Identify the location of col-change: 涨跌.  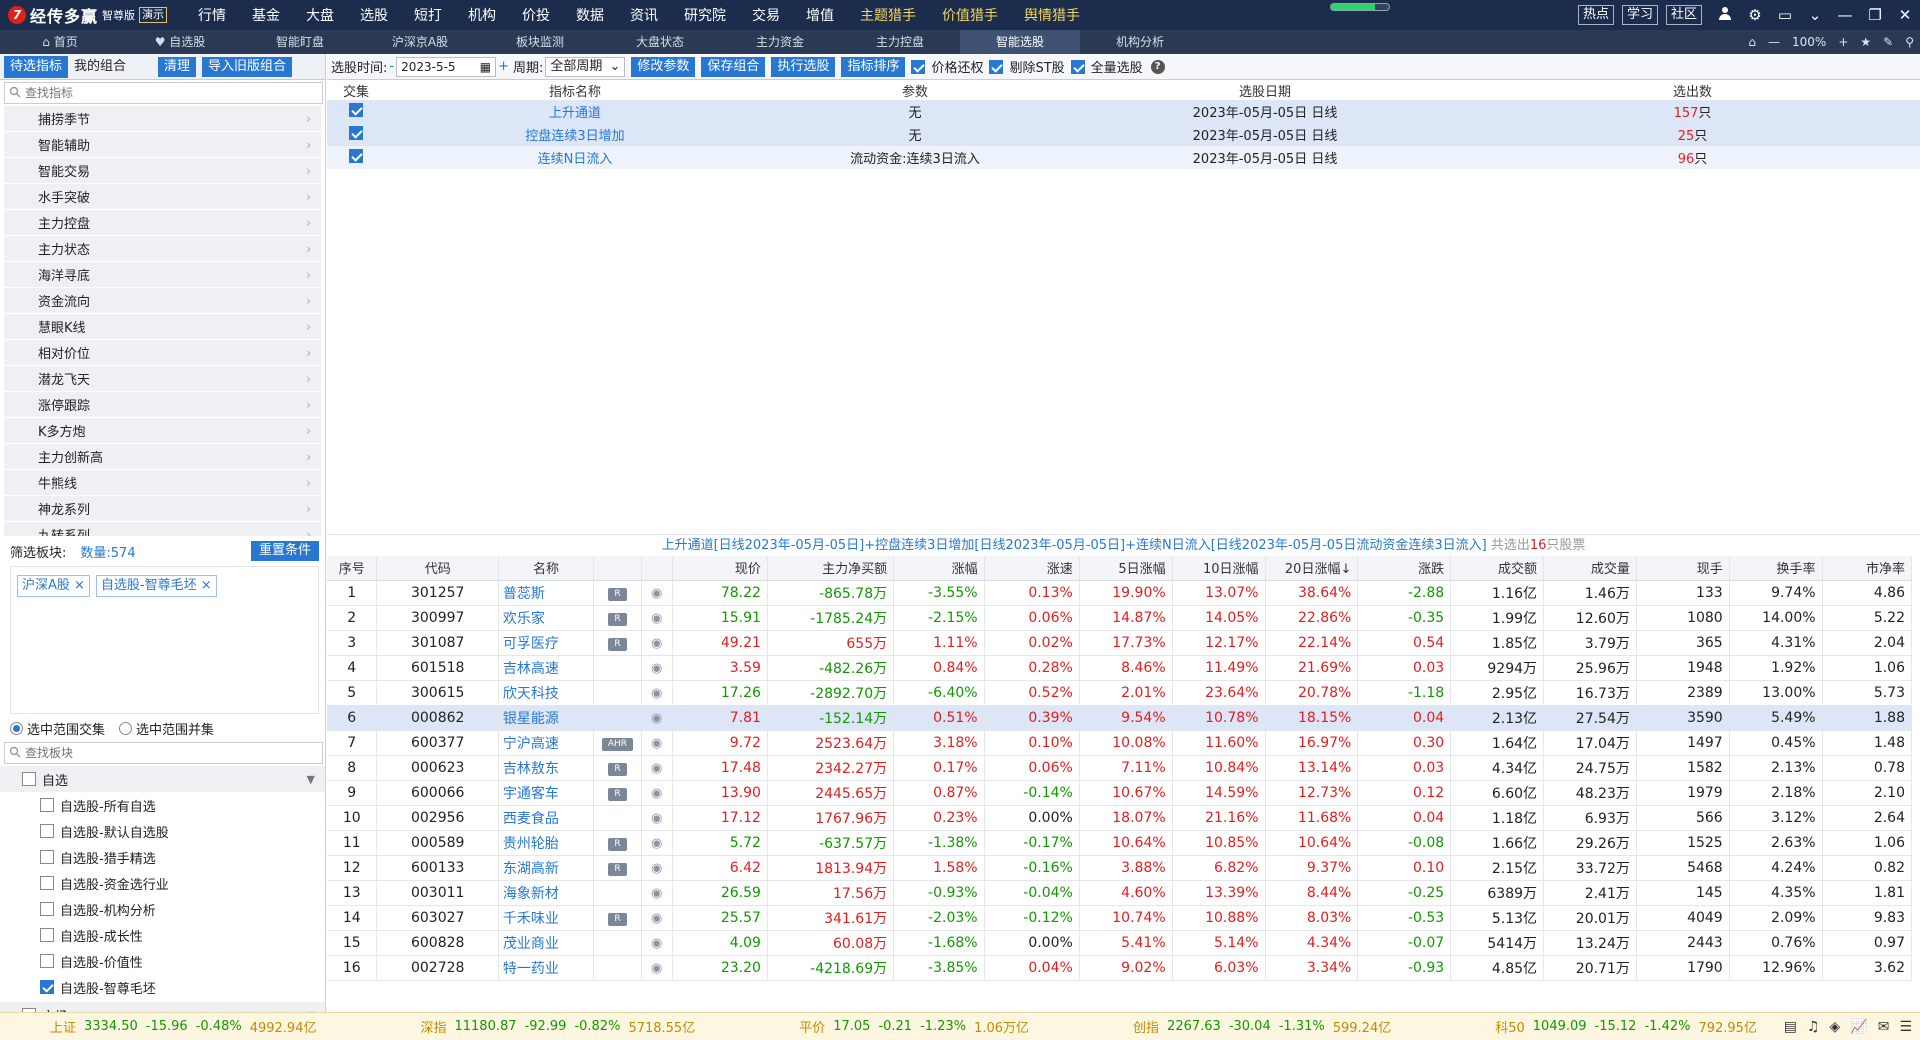
(1404, 568).